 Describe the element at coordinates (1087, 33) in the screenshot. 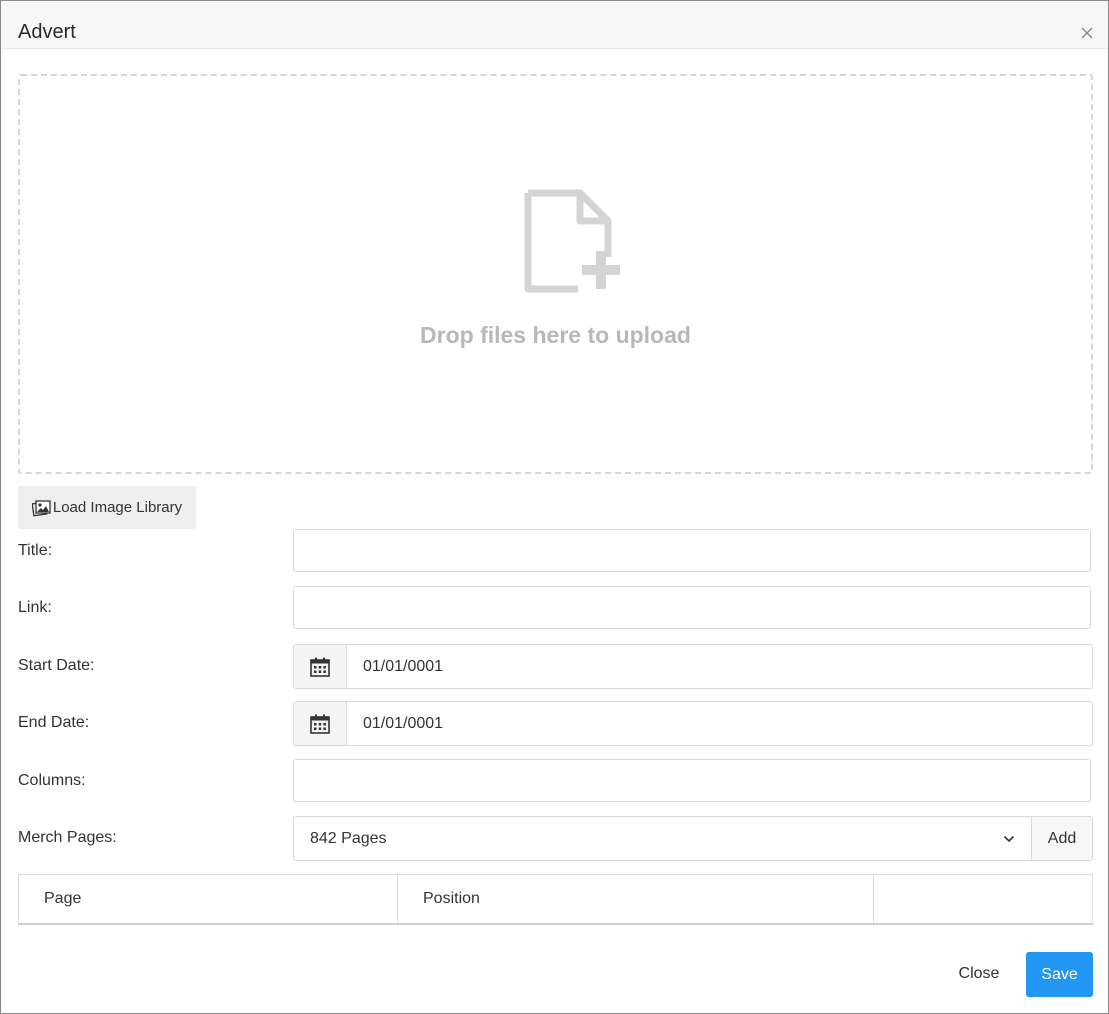

I see `close-icon` at that location.